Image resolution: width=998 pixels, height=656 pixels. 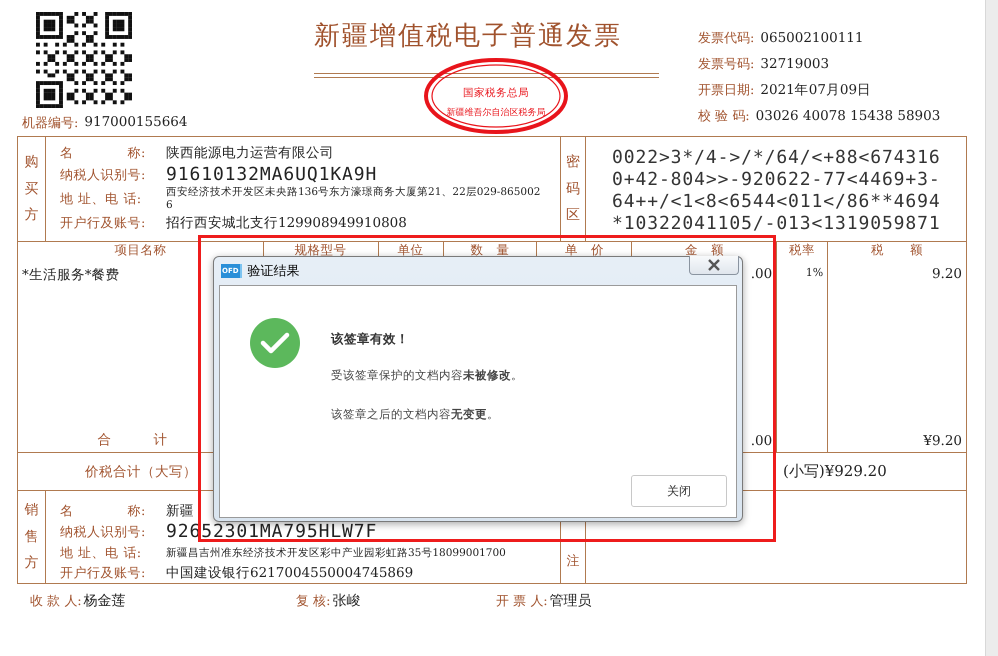 What do you see at coordinates (679, 491) in the screenshot?
I see `close-dialog-button: 关闭` at bounding box center [679, 491].